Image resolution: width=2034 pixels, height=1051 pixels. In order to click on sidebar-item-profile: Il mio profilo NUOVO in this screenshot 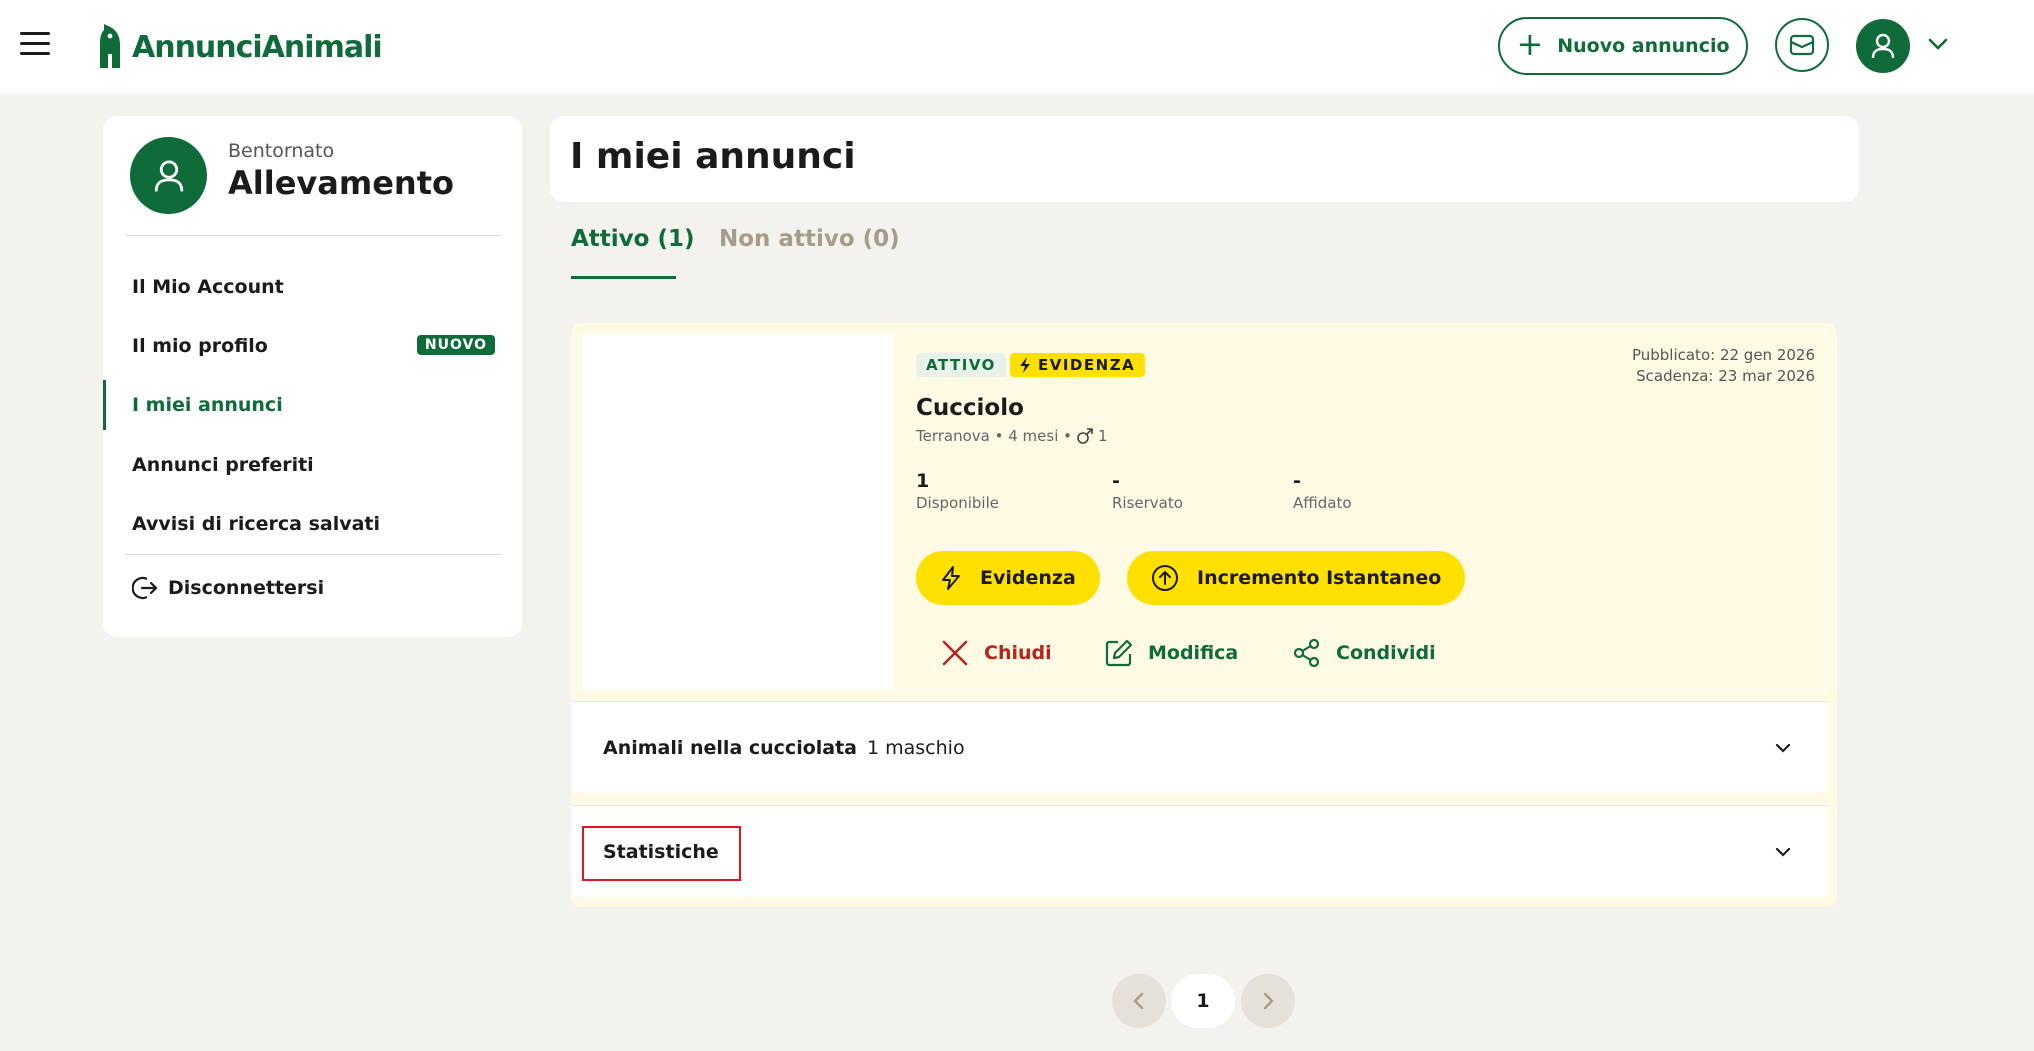, I will do `click(312, 346)`.